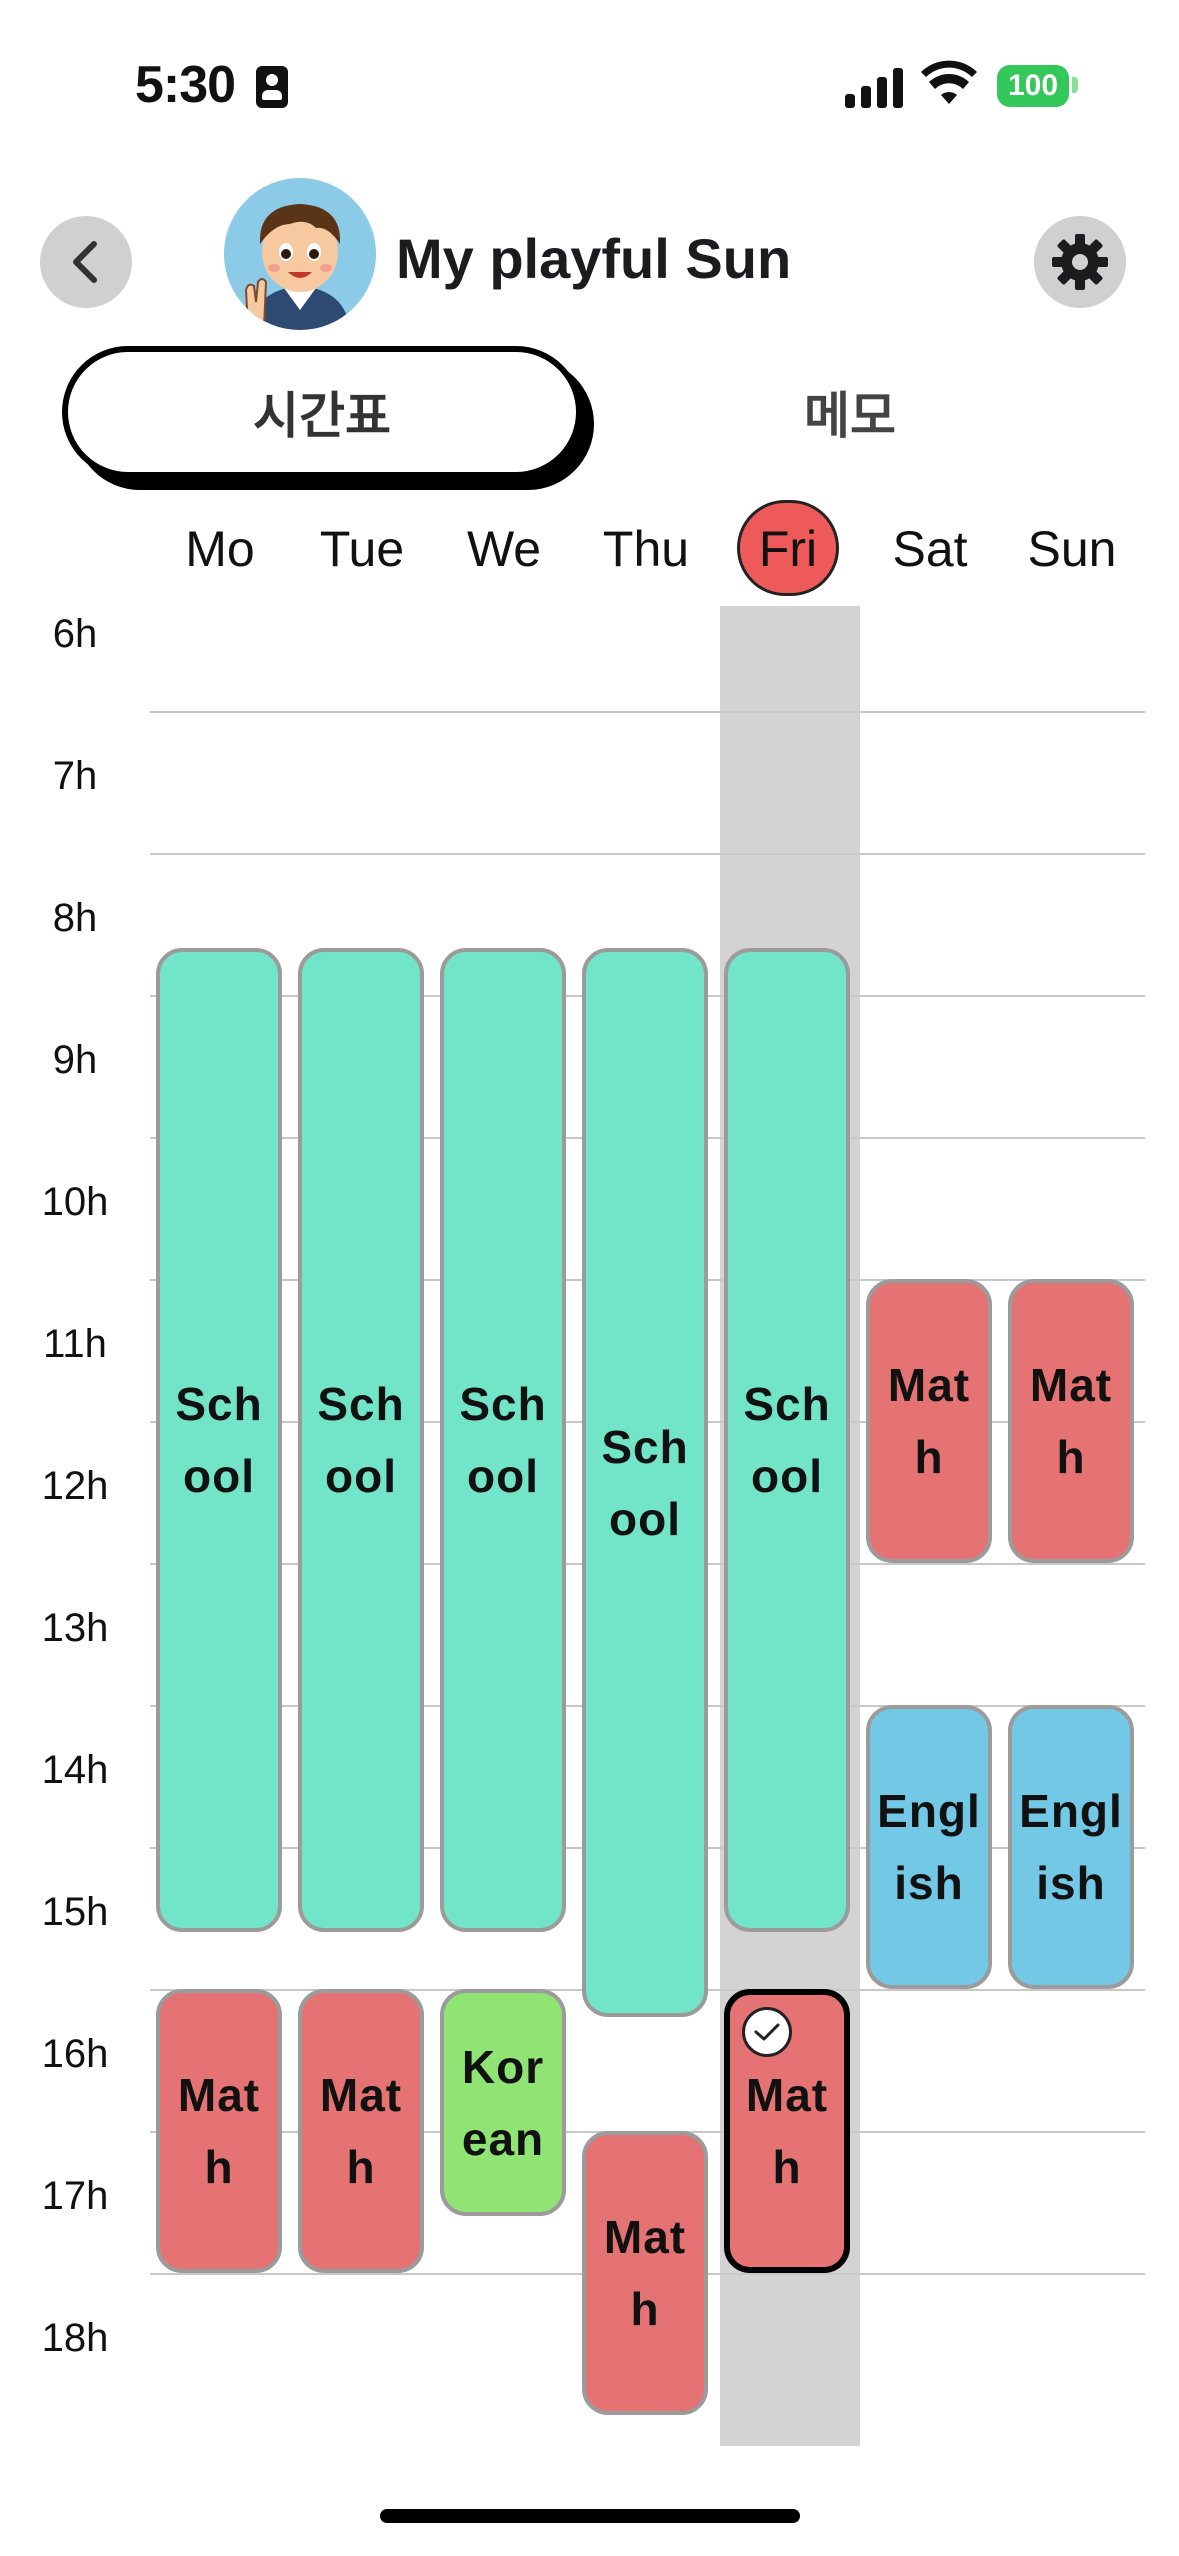 This screenshot has height=2556, width=1179. I want to click on event-block-korean: Kor ean, so click(503, 2103).